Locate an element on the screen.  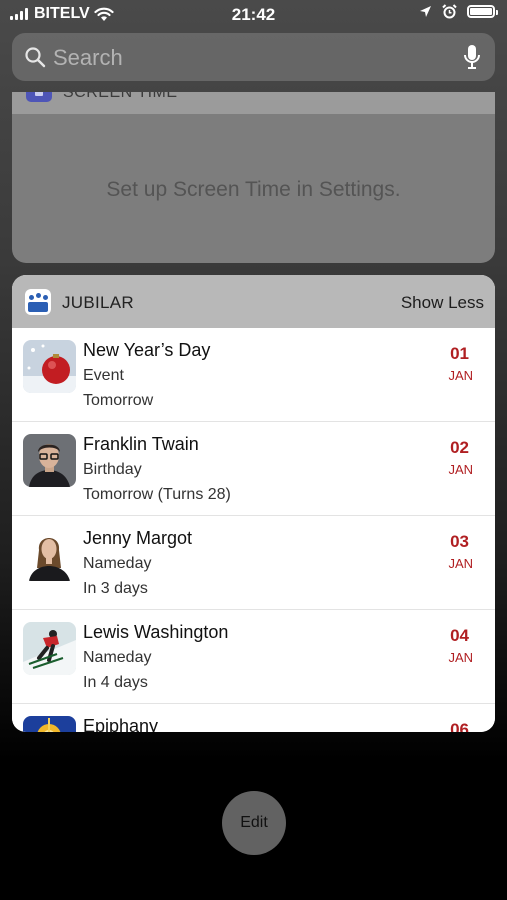
search-bar: Search is located at coordinates (253, 57).